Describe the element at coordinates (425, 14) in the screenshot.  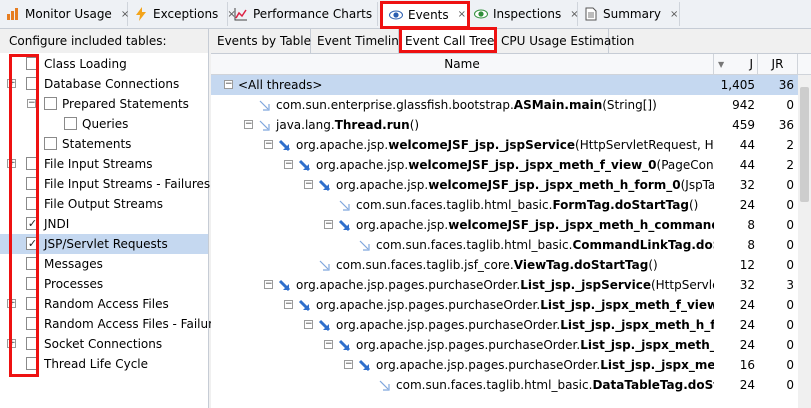
I see `tab-events: Events ×` at that location.